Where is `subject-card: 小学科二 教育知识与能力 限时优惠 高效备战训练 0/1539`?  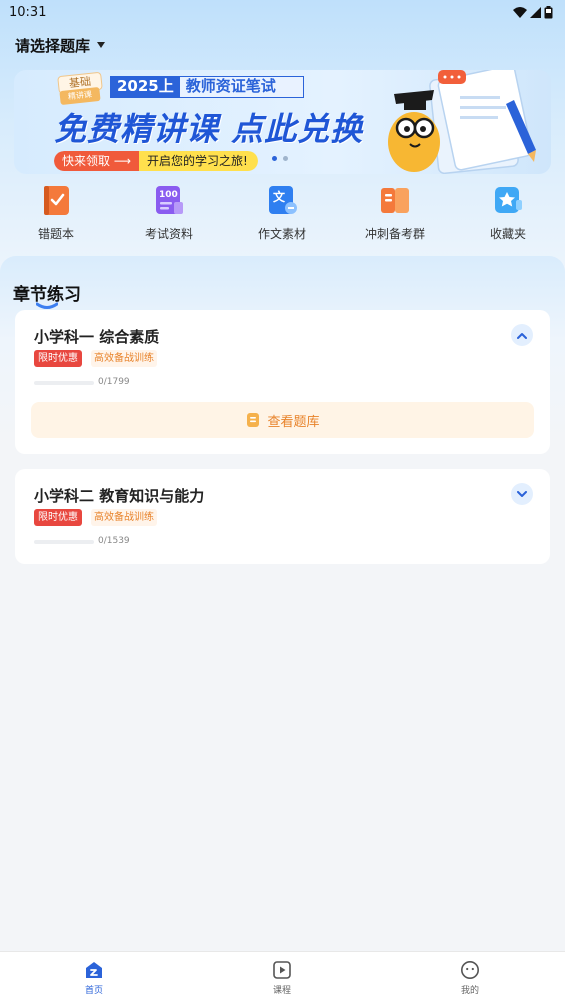 subject-card: 小学科二 教育知识与能力 限时优惠 高效备战训练 0/1539 is located at coordinates (282, 516).